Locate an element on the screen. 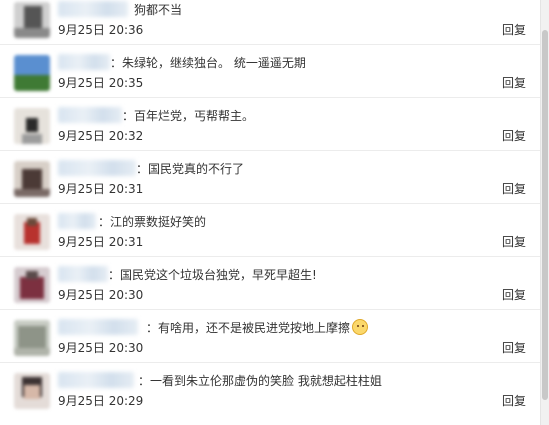  comment-item: ：有啥用，还不是被民进党按地上摩擦 9月25日 20:30 回复 is located at coordinates (270, 336).